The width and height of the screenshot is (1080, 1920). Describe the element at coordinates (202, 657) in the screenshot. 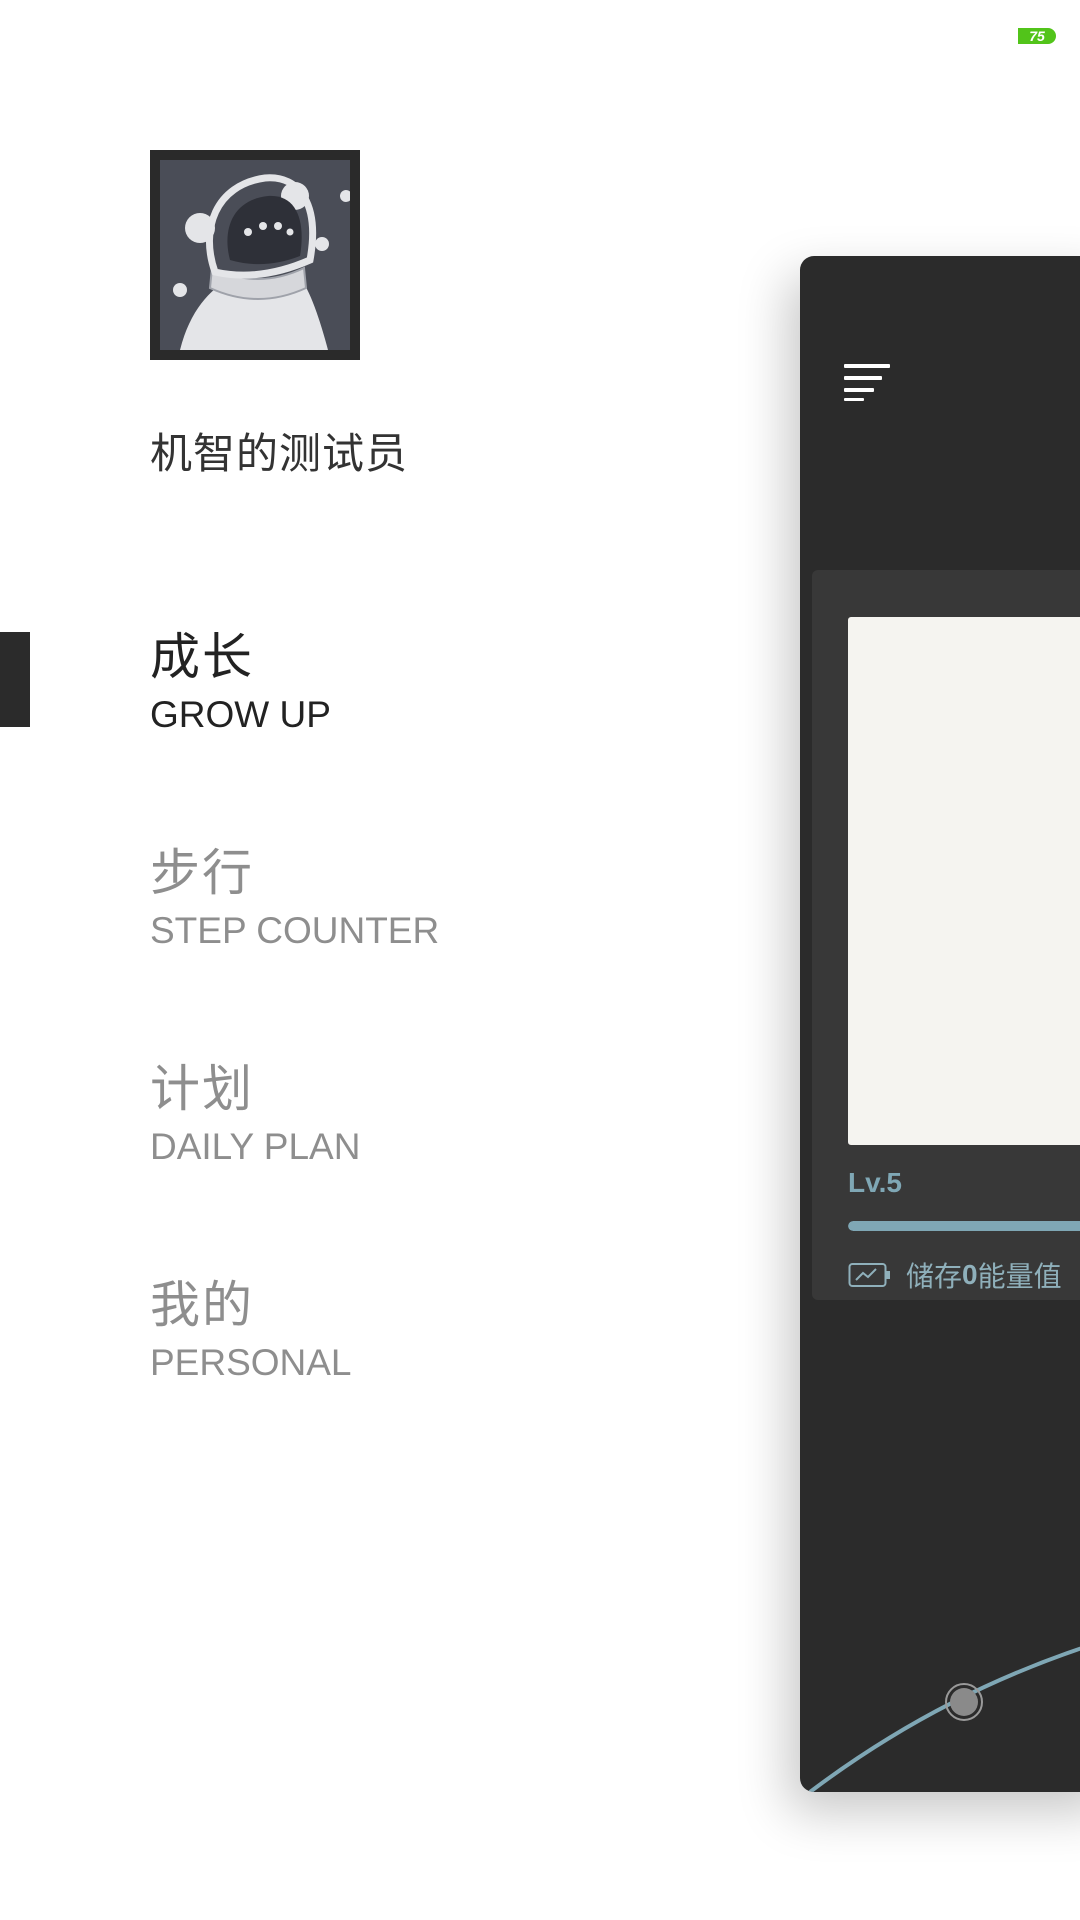

I see `menu-item-label-zh: 成长` at that location.